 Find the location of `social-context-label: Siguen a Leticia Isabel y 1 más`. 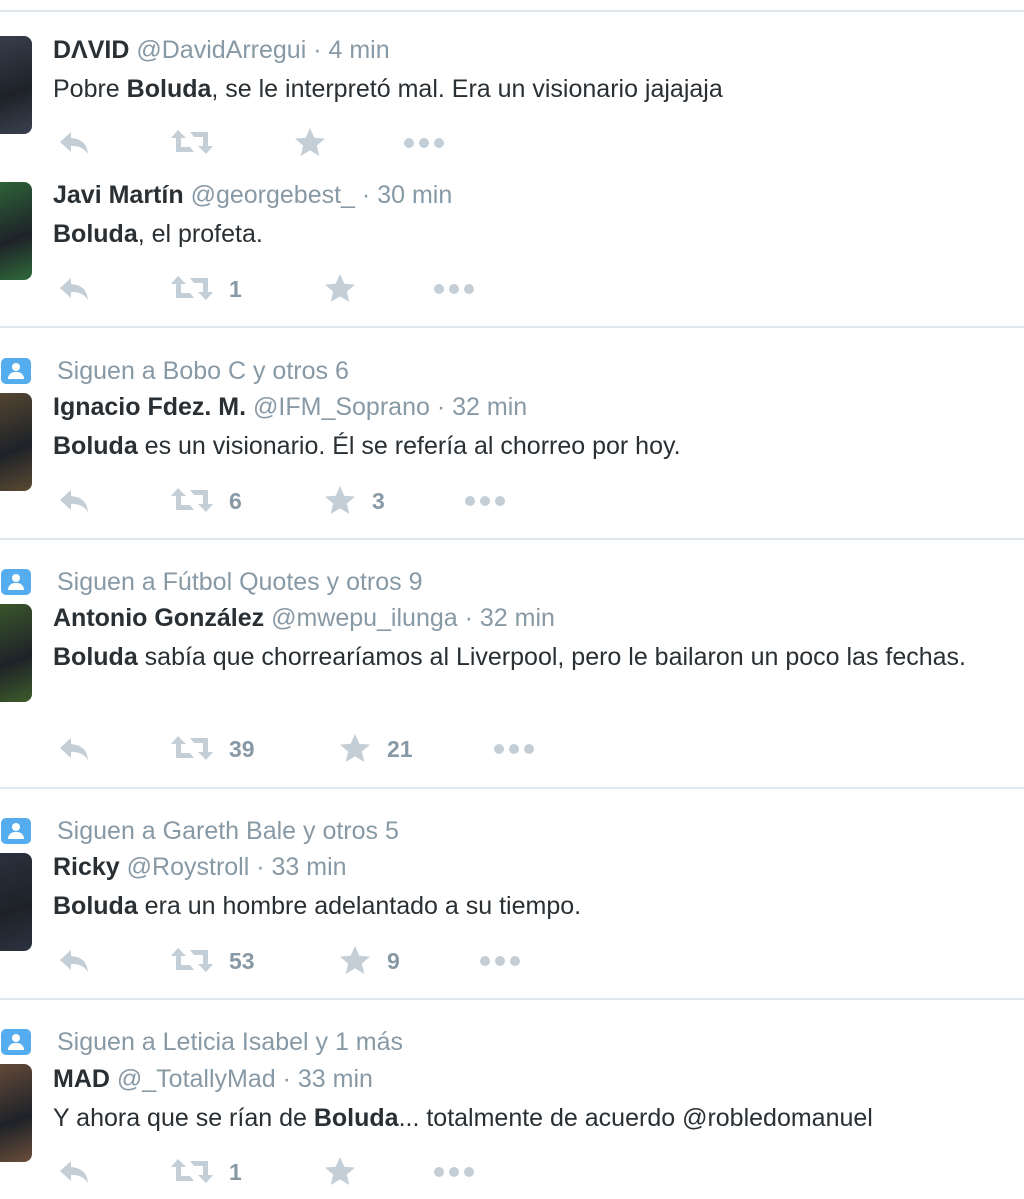

social-context-label: Siguen a Leticia Isabel y 1 más is located at coordinates (230, 1042).